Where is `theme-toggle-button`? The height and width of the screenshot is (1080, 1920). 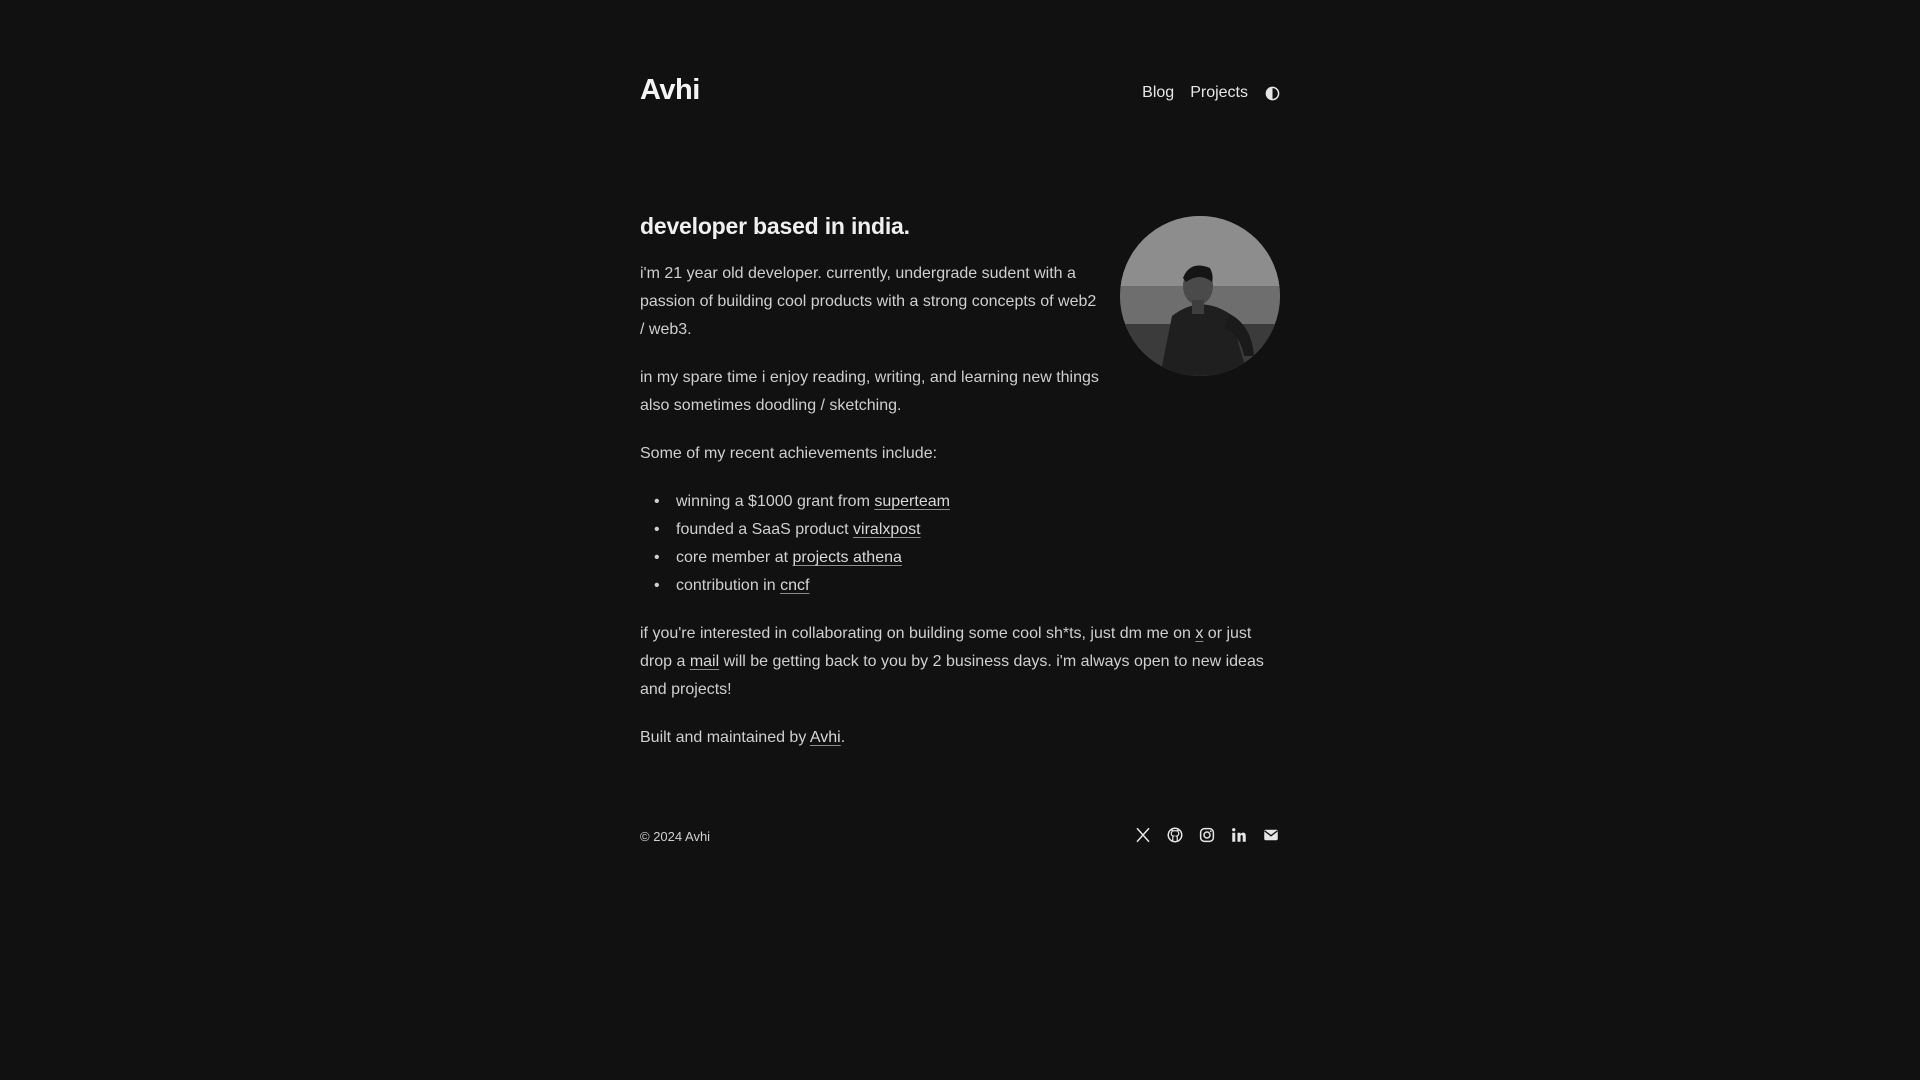
theme-toggle-button is located at coordinates (1272, 93).